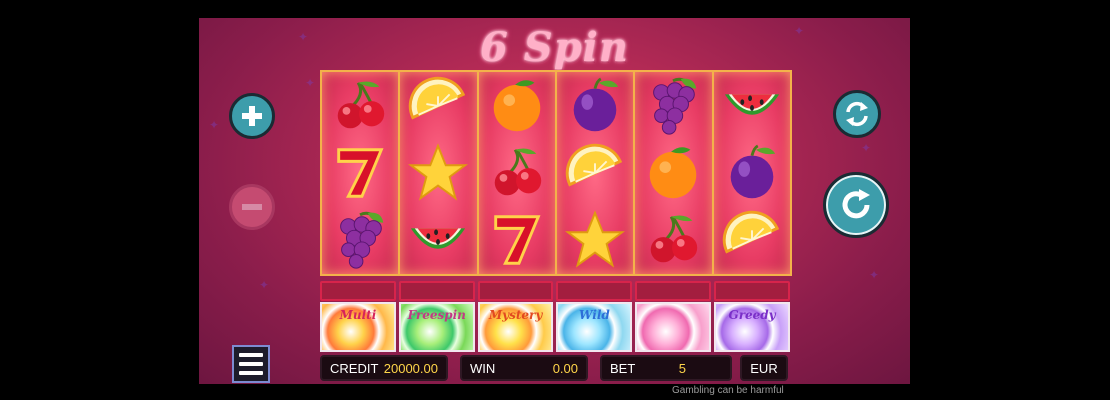  I want to click on plus-icon, so click(252, 116).